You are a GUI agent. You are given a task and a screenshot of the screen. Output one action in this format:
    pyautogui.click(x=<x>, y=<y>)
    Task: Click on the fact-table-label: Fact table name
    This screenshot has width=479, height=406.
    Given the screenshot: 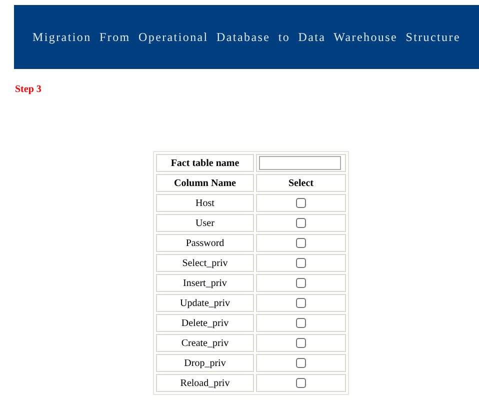 What is the action you would take?
    pyautogui.click(x=205, y=163)
    